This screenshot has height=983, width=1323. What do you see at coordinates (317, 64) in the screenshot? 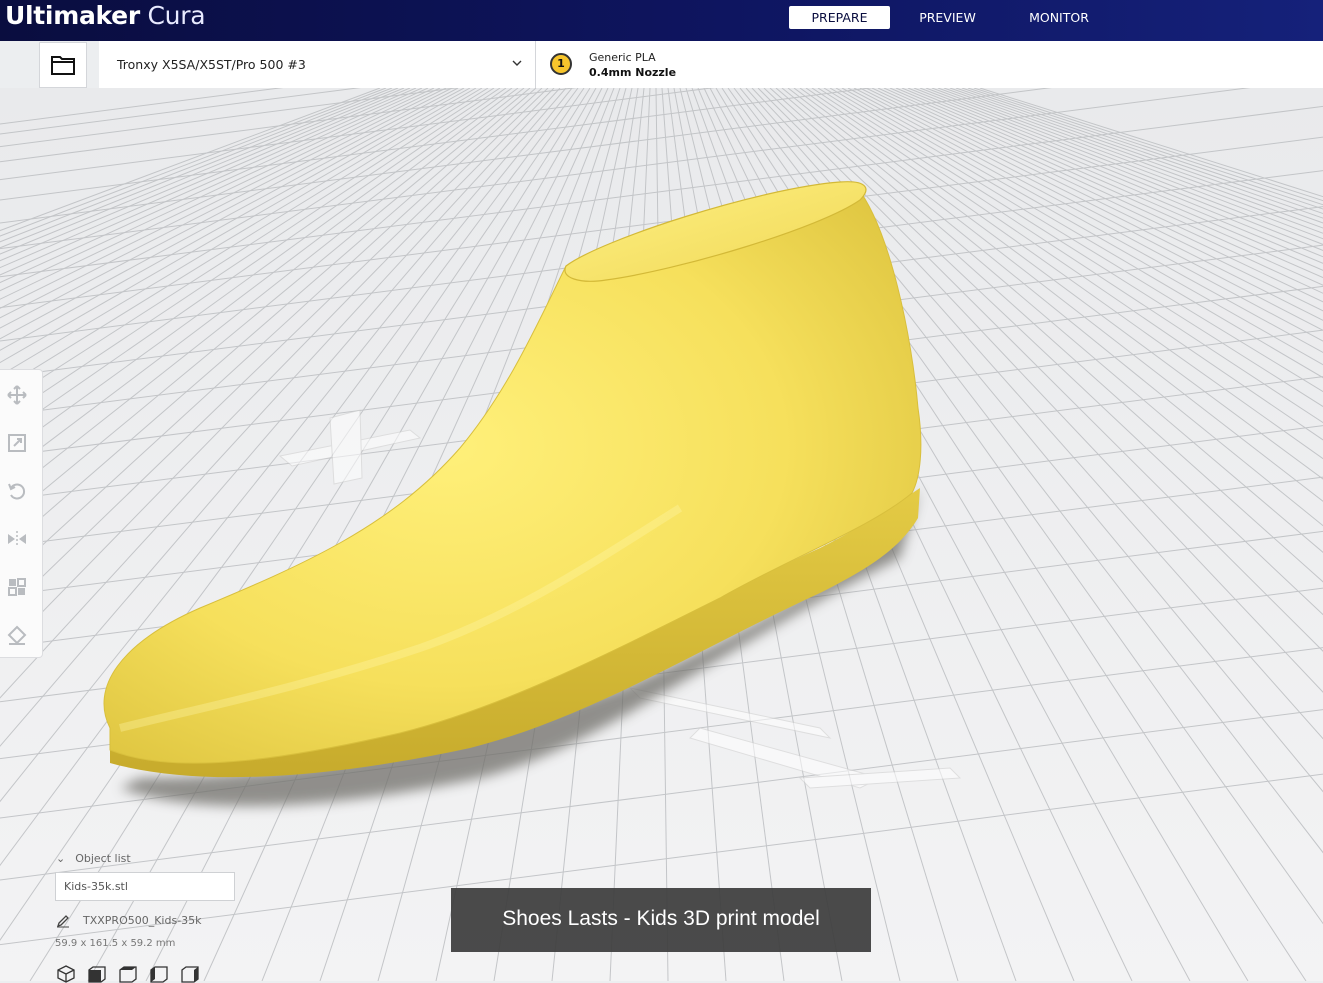
I see `printer-selector: Tronxy X5SA/X5ST/Pro 500 #3` at bounding box center [317, 64].